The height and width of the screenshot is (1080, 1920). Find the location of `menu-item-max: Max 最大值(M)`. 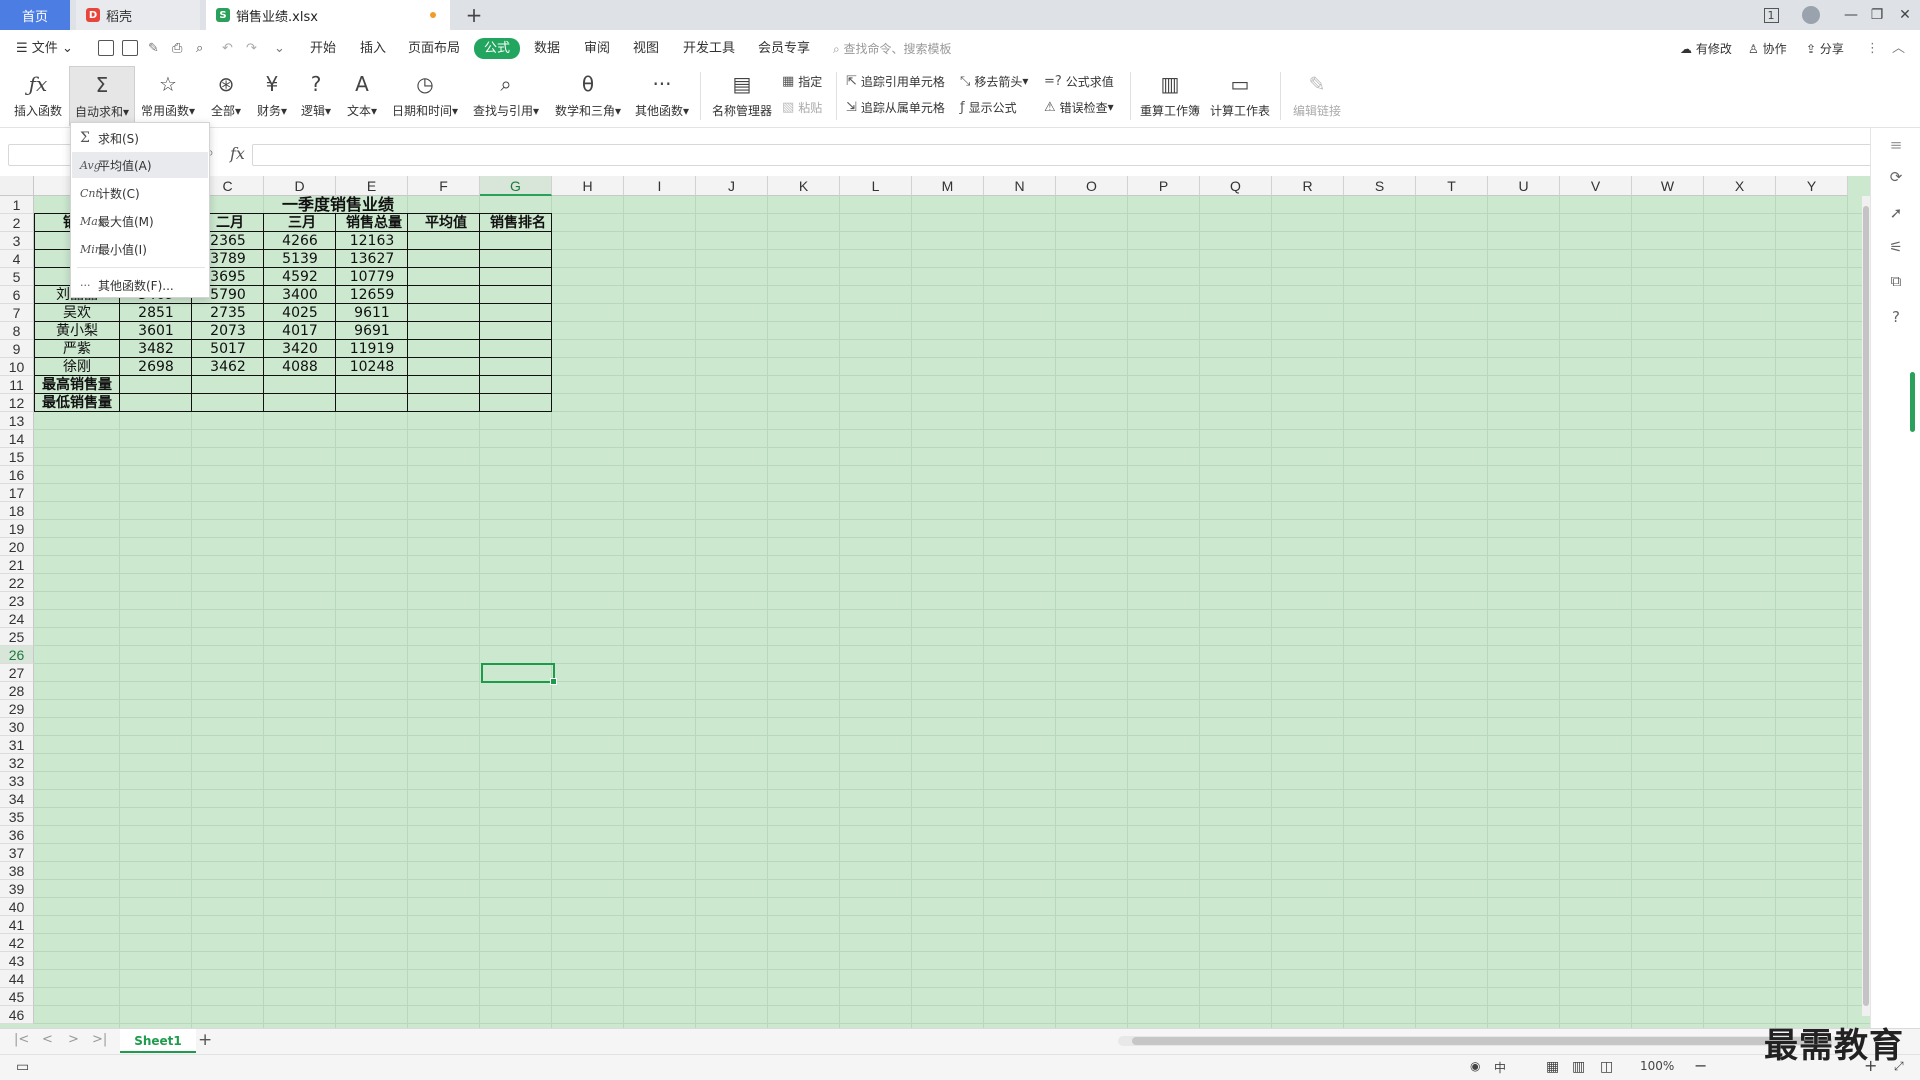

menu-item-max: Max 最大值(M) is located at coordinates (140, 221).